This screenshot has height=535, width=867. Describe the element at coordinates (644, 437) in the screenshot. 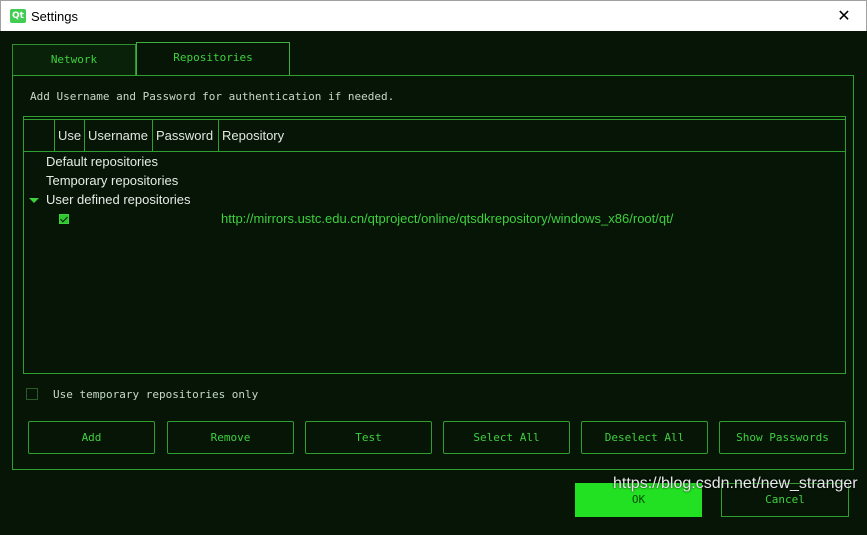

I see `deselect-all-button: Deselect All` at that location.